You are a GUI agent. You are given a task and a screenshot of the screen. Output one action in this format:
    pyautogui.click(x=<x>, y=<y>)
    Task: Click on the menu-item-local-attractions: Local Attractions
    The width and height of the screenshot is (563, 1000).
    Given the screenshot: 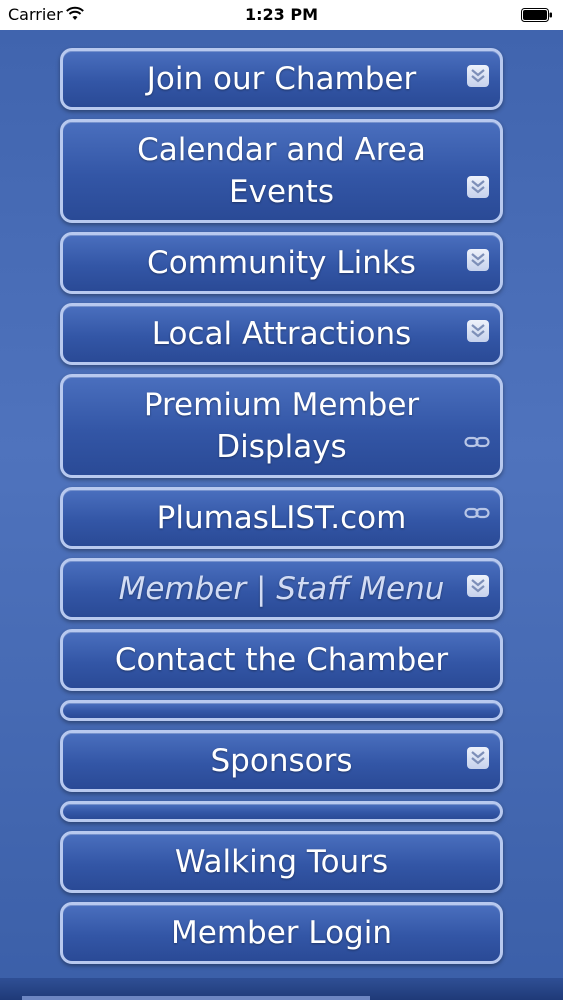 What is the action you would take?
    pyautogui.click(x=281, y=334)
    